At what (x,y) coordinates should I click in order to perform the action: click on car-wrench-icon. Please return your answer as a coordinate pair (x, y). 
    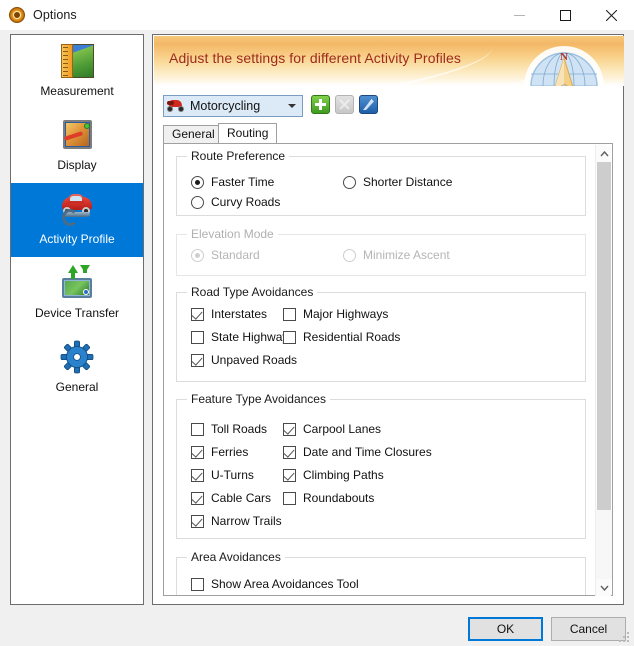
    Looking at the image, I should click on (77, 209).